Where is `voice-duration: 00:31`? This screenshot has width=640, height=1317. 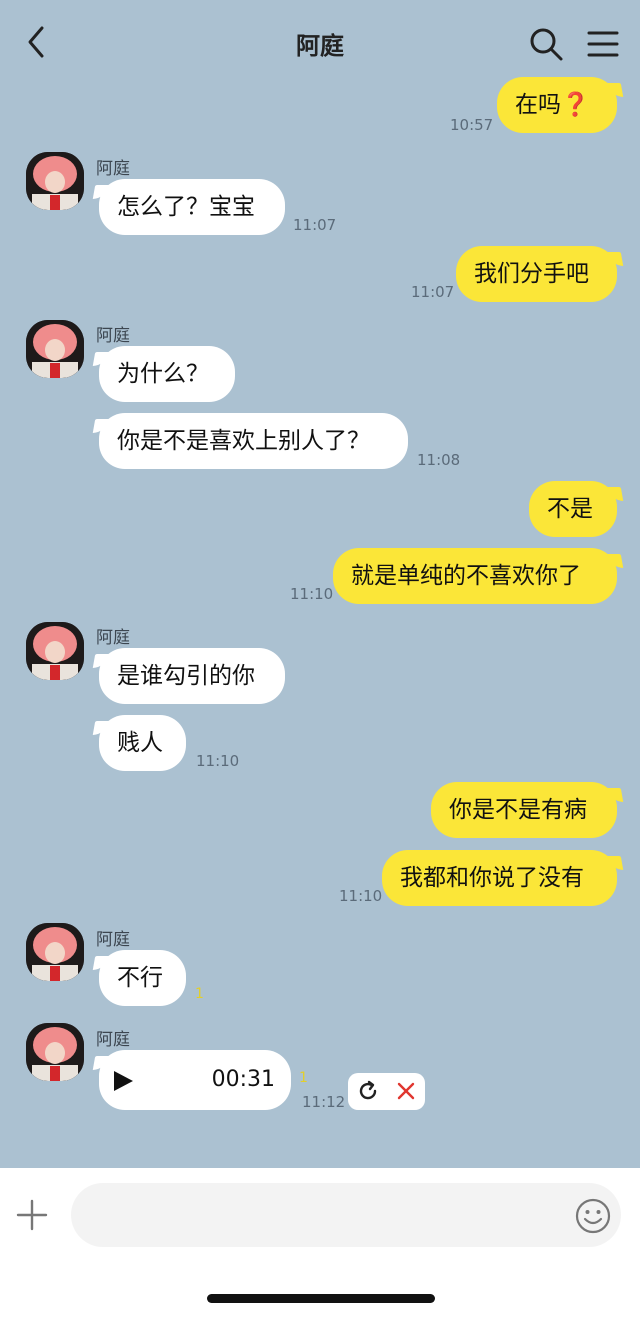
voice-duration: 00:31 is located at coordinates (243, 1079).